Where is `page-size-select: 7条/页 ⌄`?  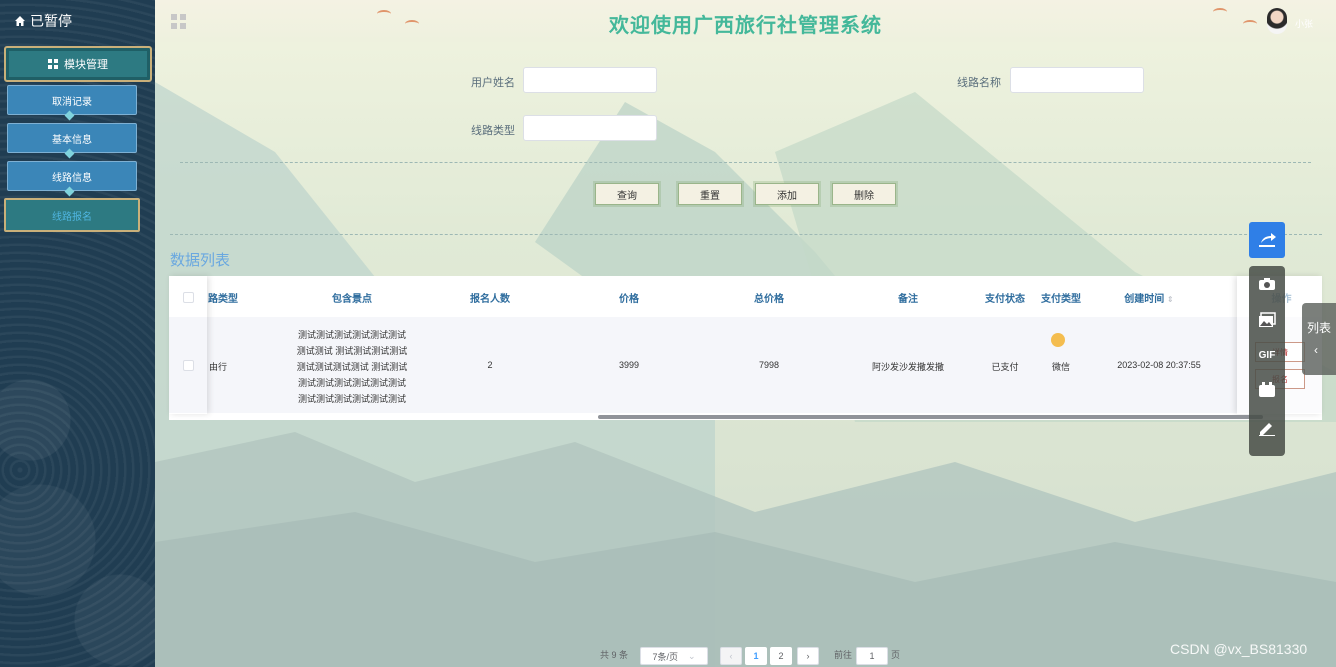 page-size-select: 7条/页 ⌄ is located at coordinates (674, 656).